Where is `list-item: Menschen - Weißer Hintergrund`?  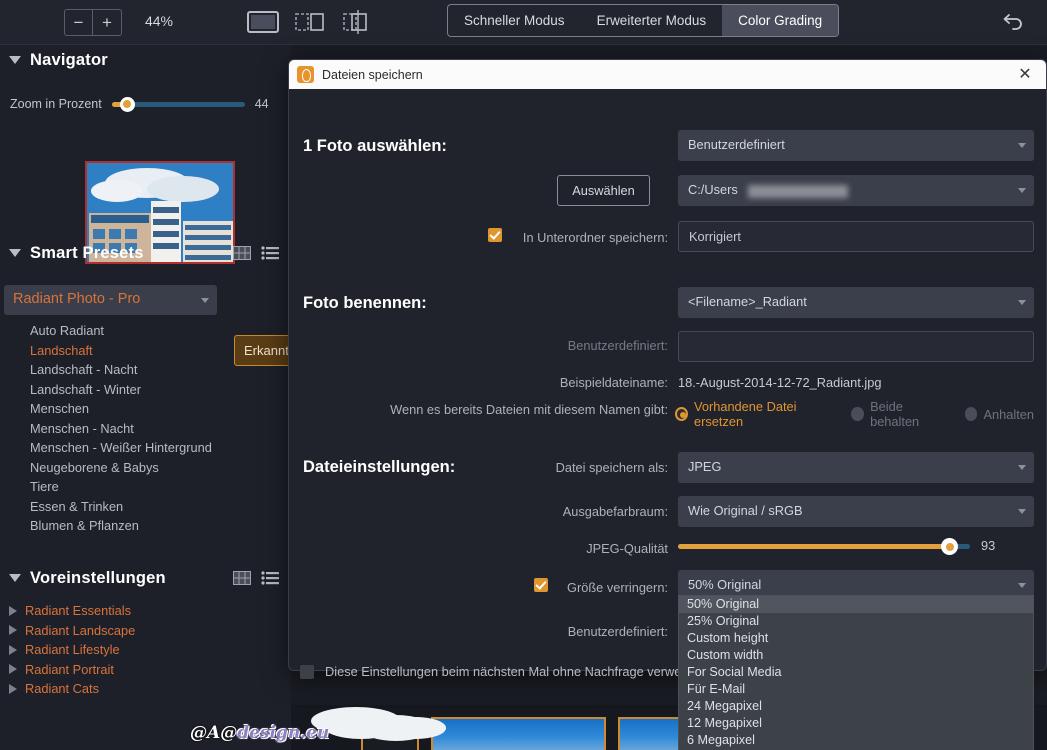
list-item: Menschen - Weißer Hintergrund is located at coordinates (145, 450).